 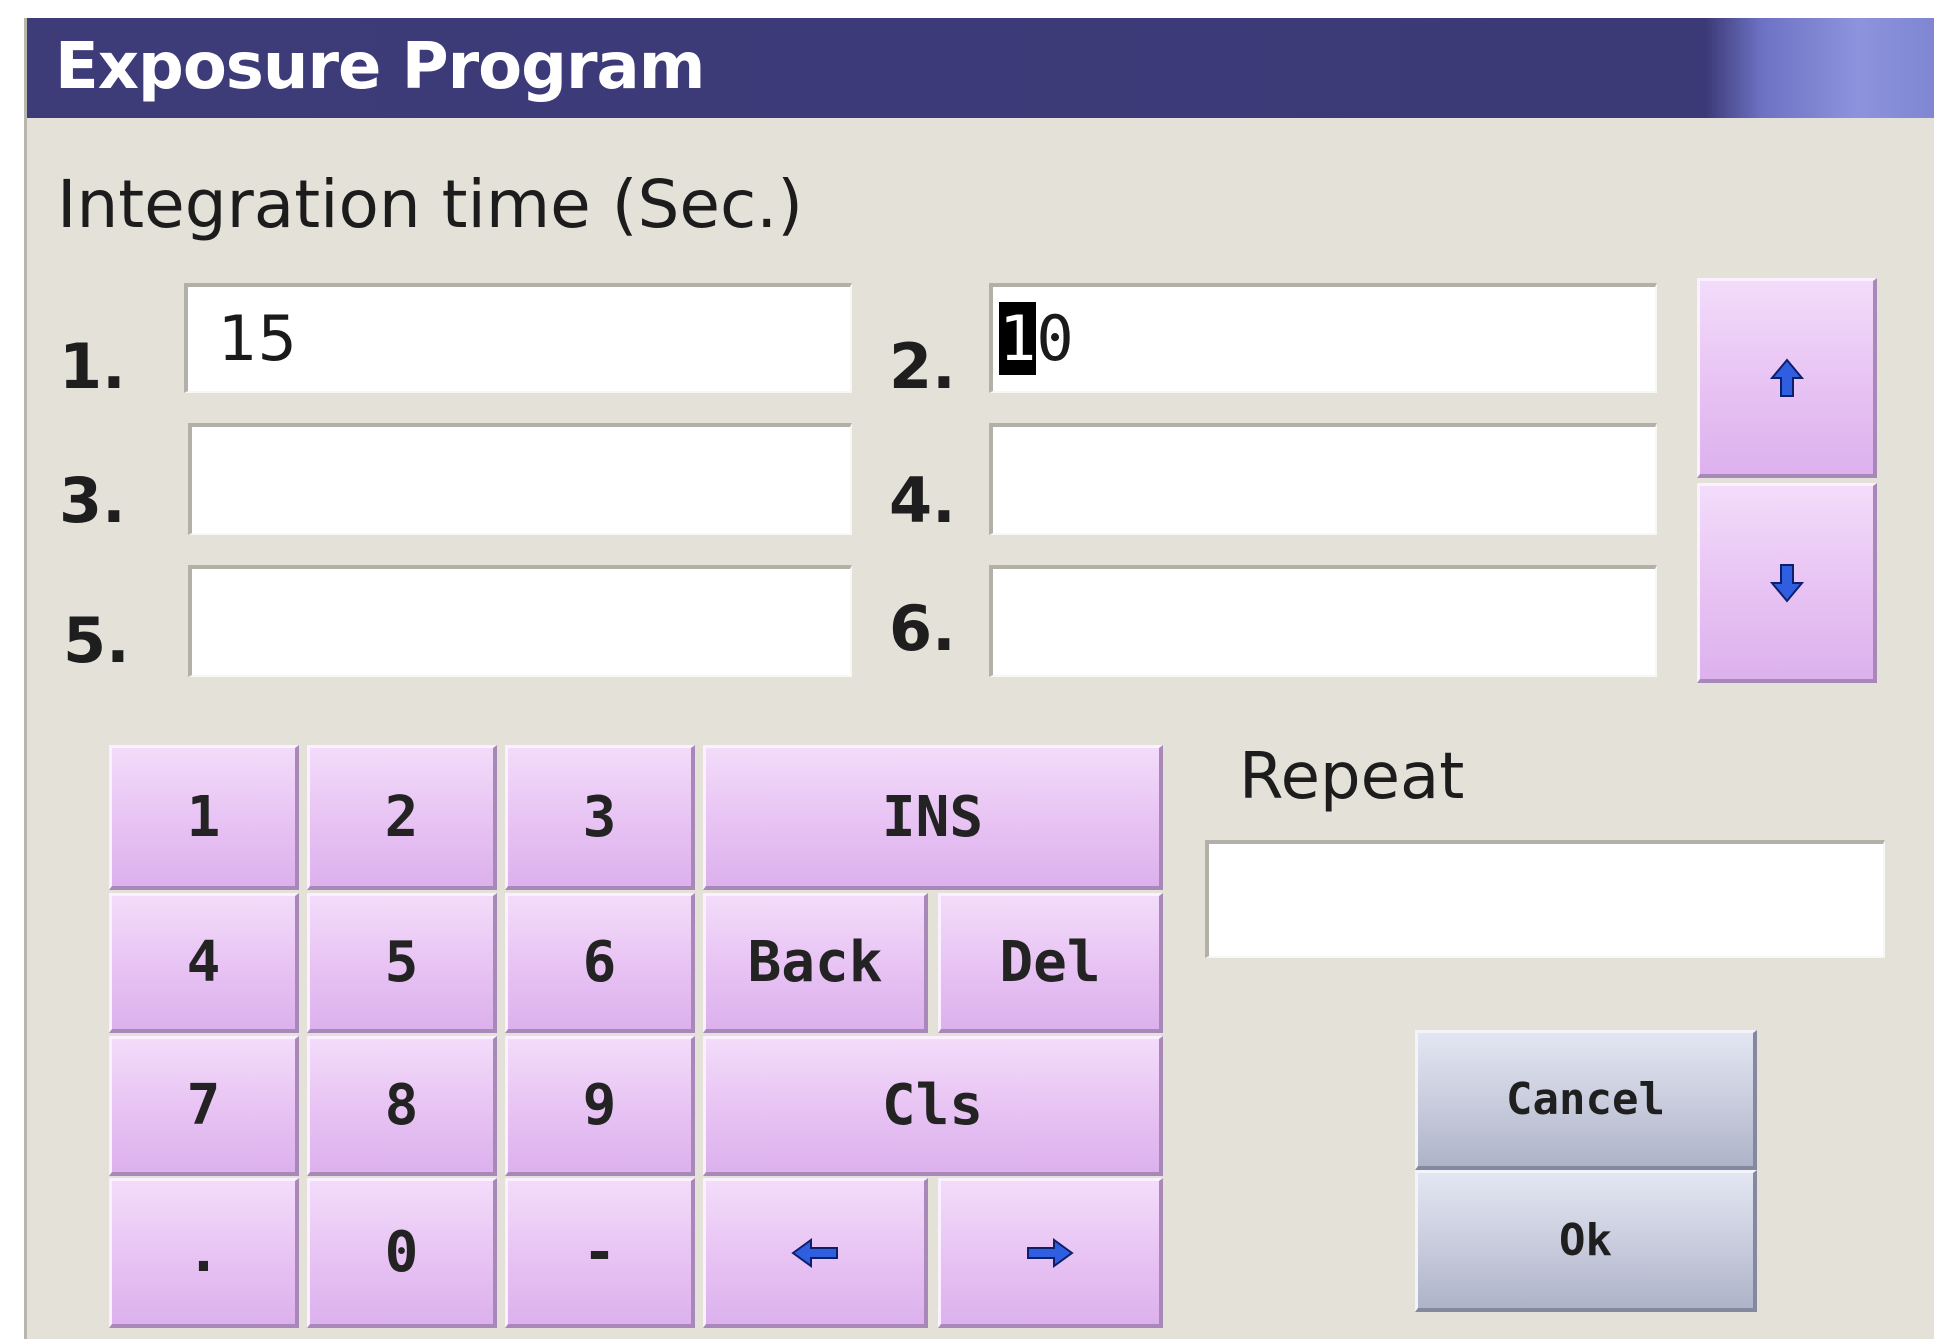 I want to click on key-2-button: 2, so click(x=402, y=817).